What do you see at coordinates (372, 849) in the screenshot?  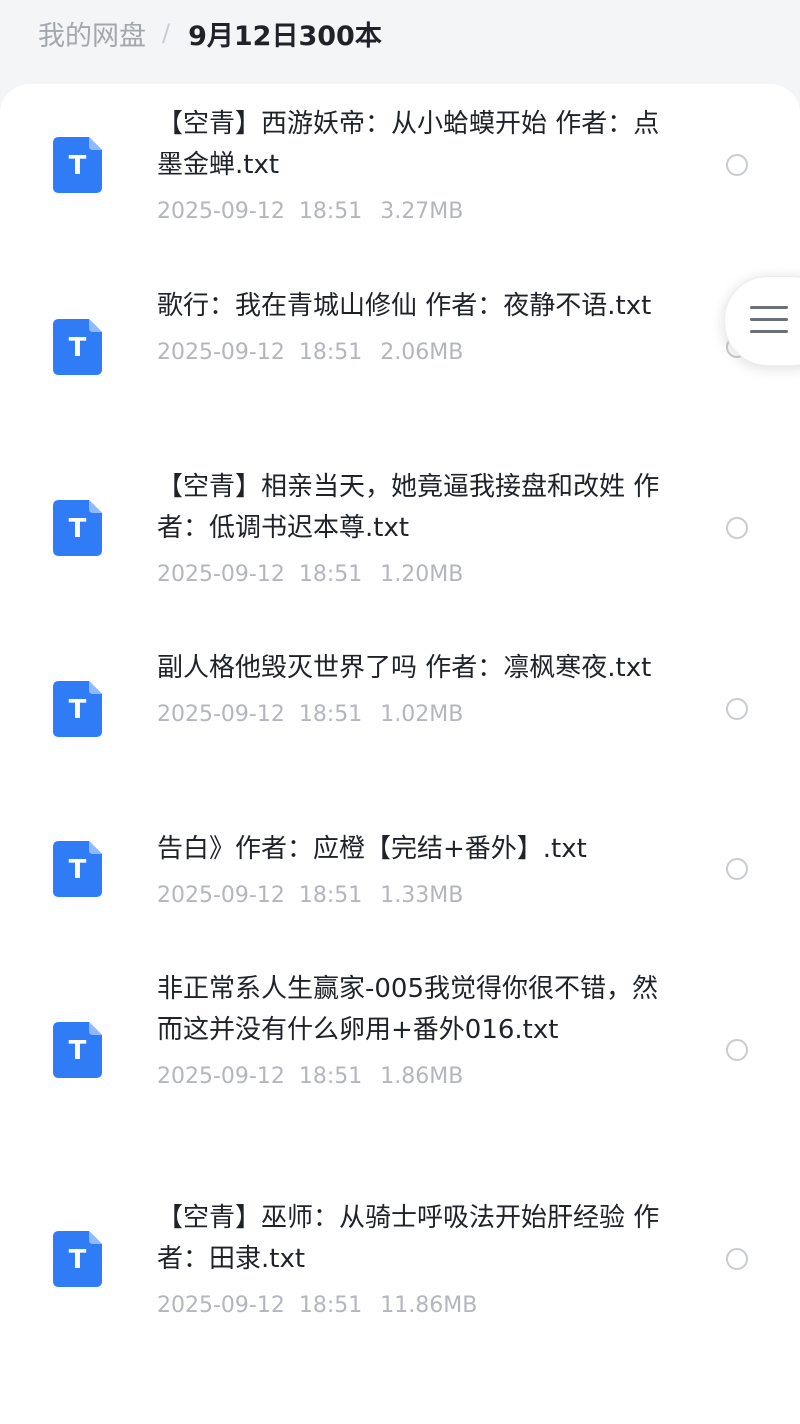 I see `file-name: 告白》作者：应橙【完结+番外】.txt` at bounding box center [372, 849].